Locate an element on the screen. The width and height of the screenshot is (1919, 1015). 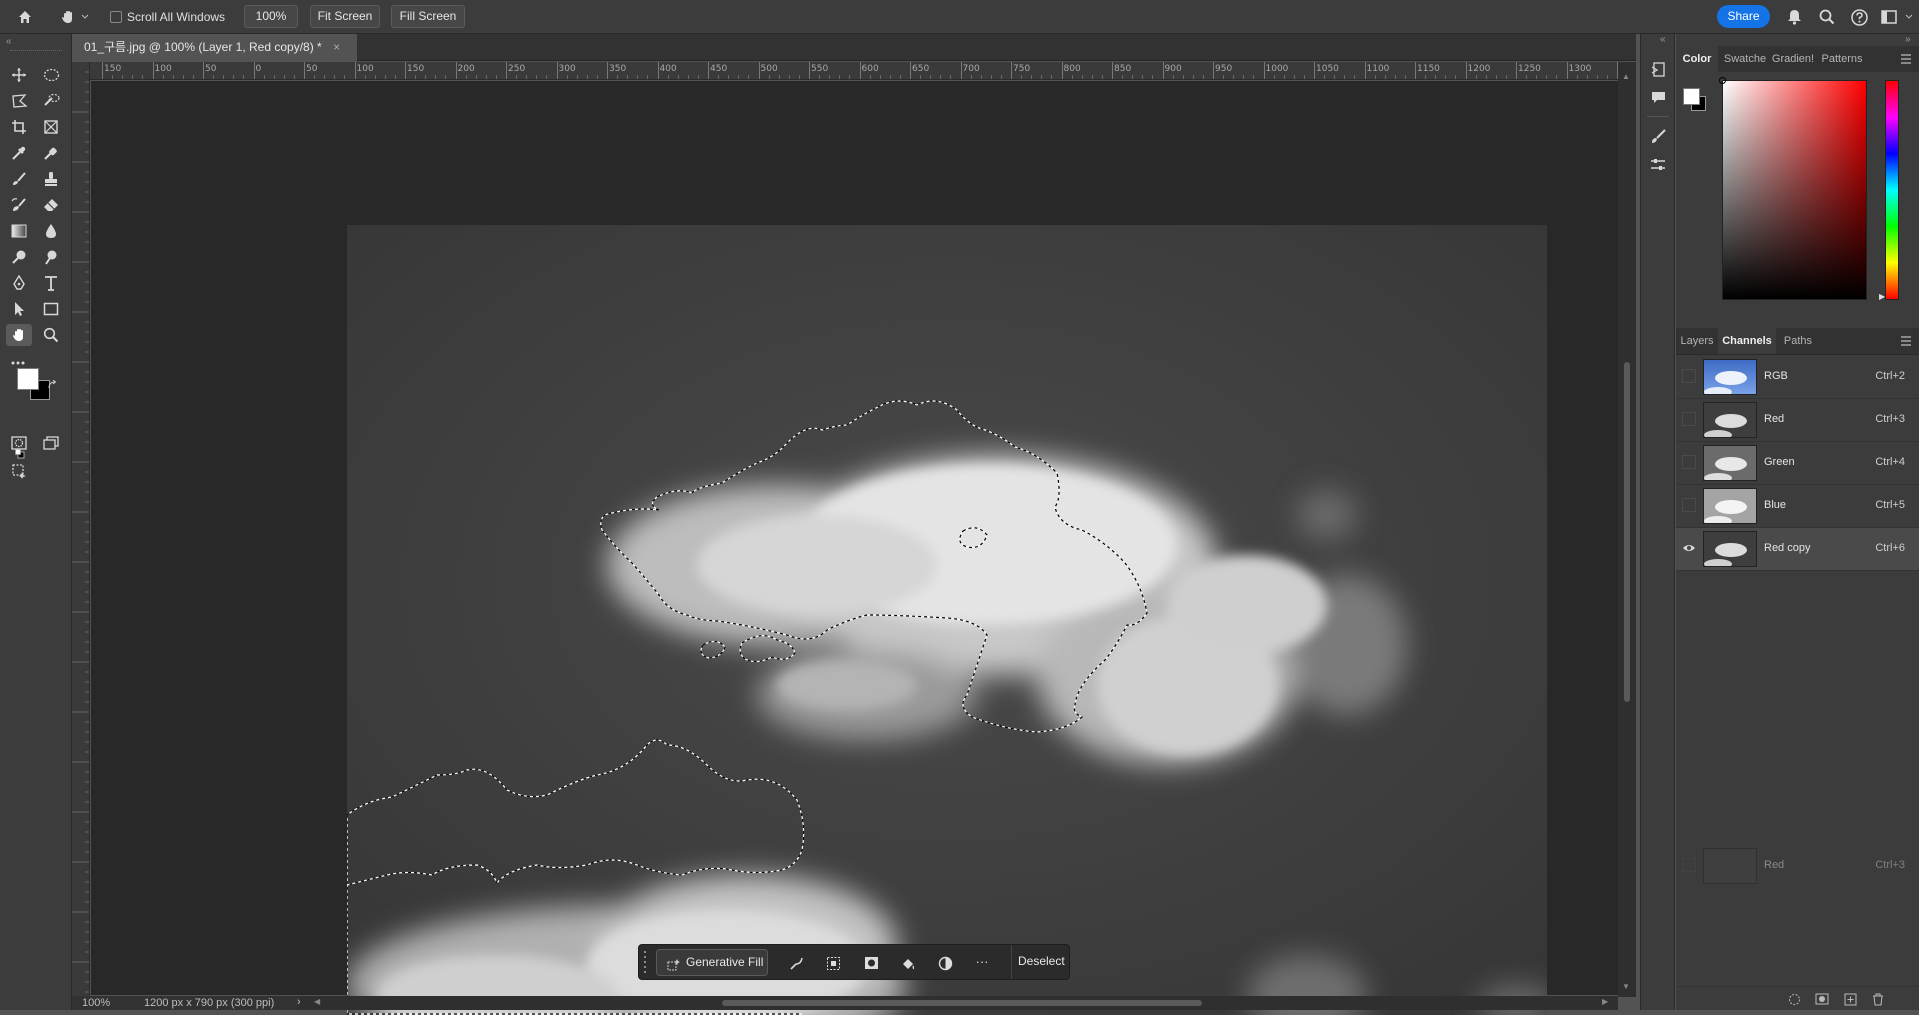
channel-row-rgb: RGB Ctrl+2 is located at coordinates (1797, 377).